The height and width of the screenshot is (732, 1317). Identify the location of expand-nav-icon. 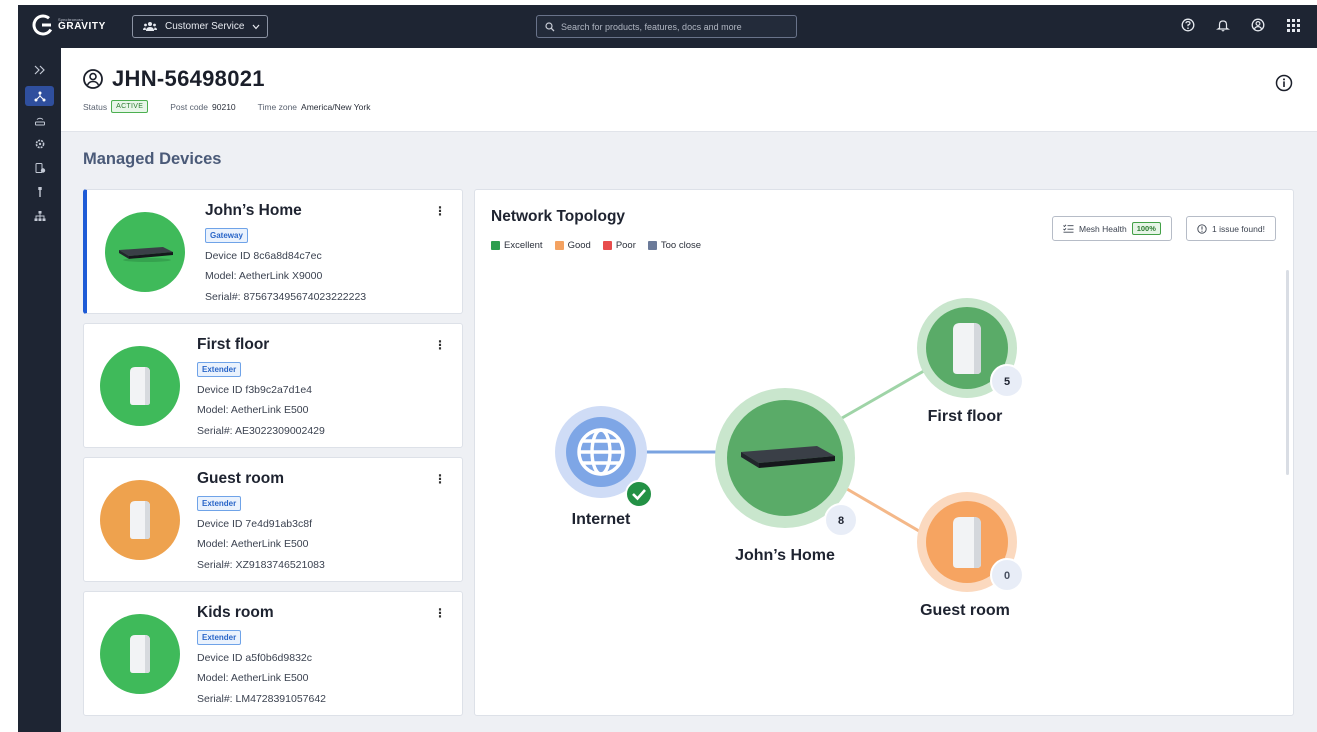
(39, 70).